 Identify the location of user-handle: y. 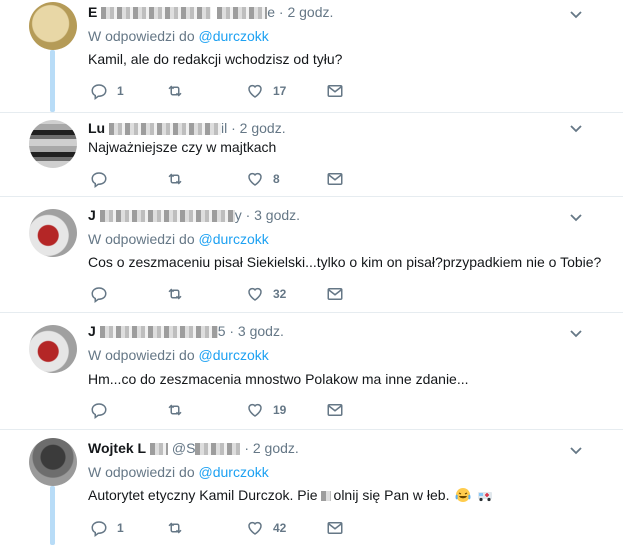
(238, 215).